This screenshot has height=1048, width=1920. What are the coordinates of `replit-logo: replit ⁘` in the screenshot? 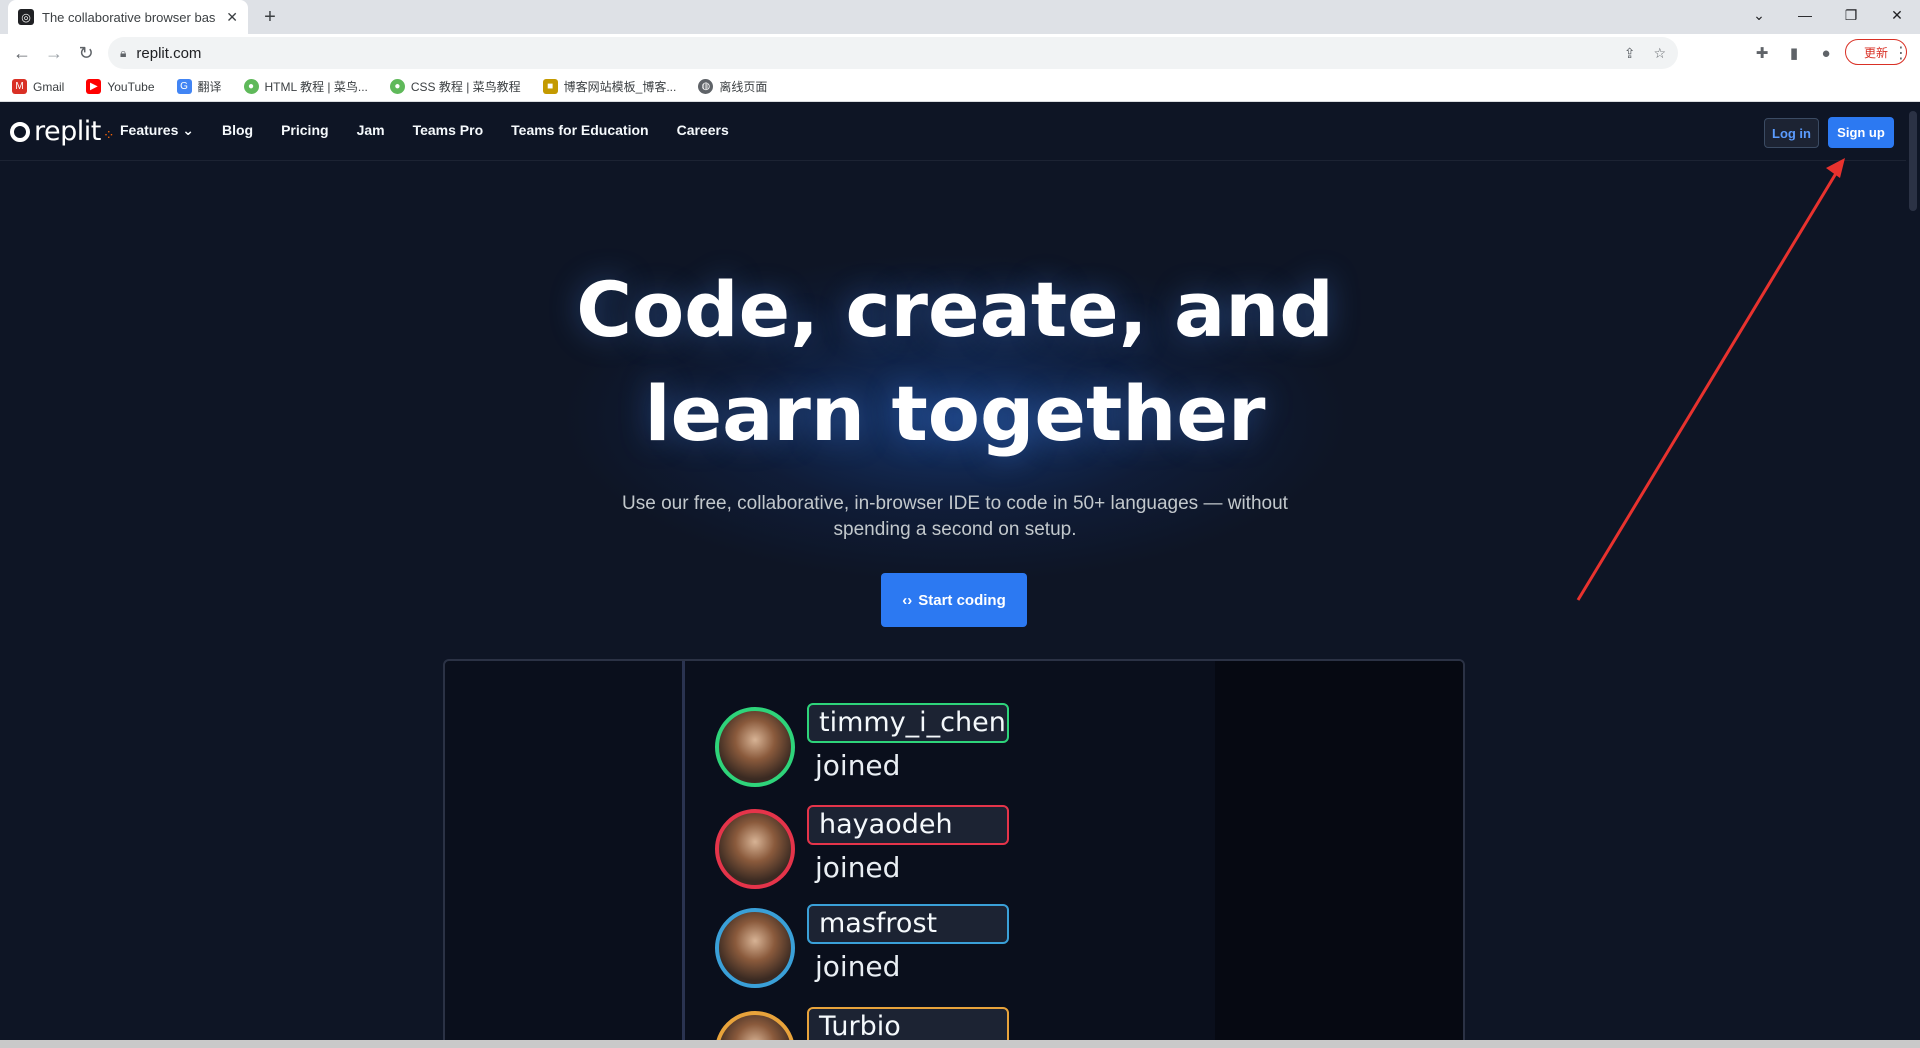 It's located at (62, 131).